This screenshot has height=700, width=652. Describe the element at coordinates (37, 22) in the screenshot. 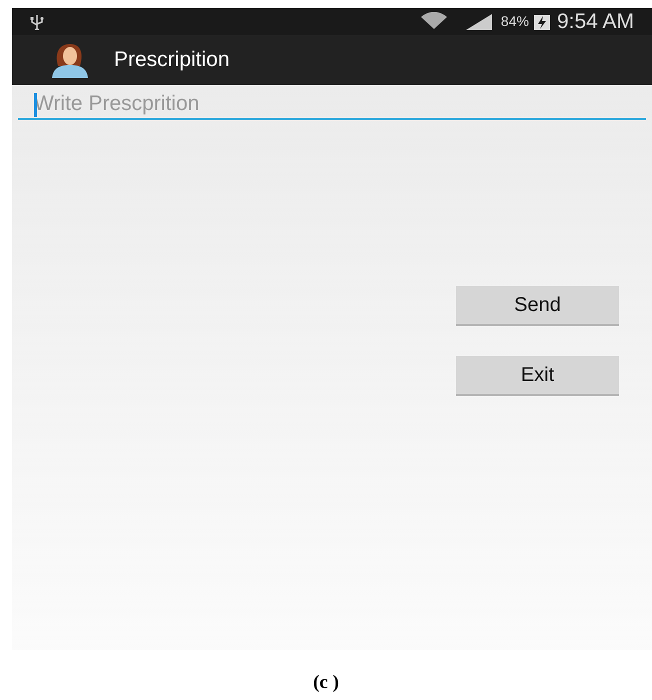

I see `usb-icon` at that location.